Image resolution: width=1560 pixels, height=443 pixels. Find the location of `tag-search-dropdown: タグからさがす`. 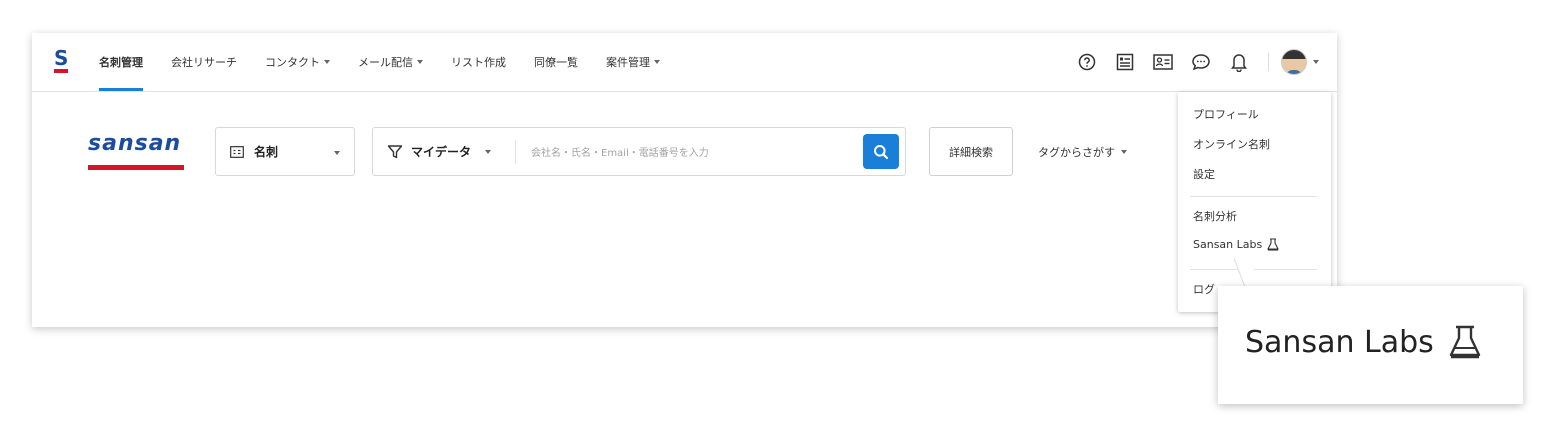

tag-search-dropdown: タグからさがす is located at coordinates (1082, 151).